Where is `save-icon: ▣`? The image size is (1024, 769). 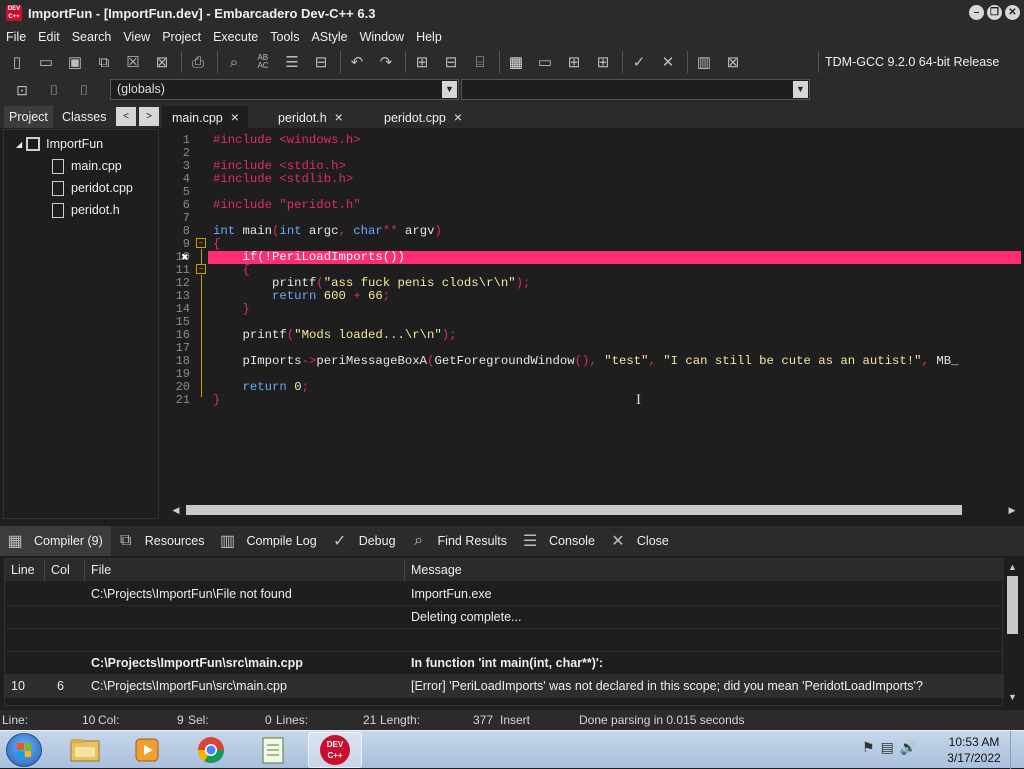 save-icon: ▣ is located at coordinates (75, 62).